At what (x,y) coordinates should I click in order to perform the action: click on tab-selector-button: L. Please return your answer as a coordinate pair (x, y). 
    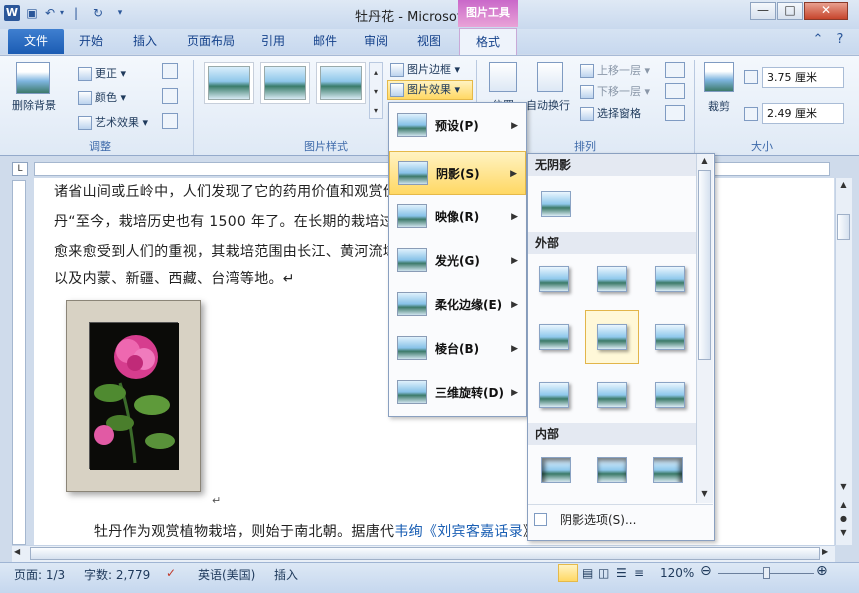
    Looking at the image, I should click on (20, 169).